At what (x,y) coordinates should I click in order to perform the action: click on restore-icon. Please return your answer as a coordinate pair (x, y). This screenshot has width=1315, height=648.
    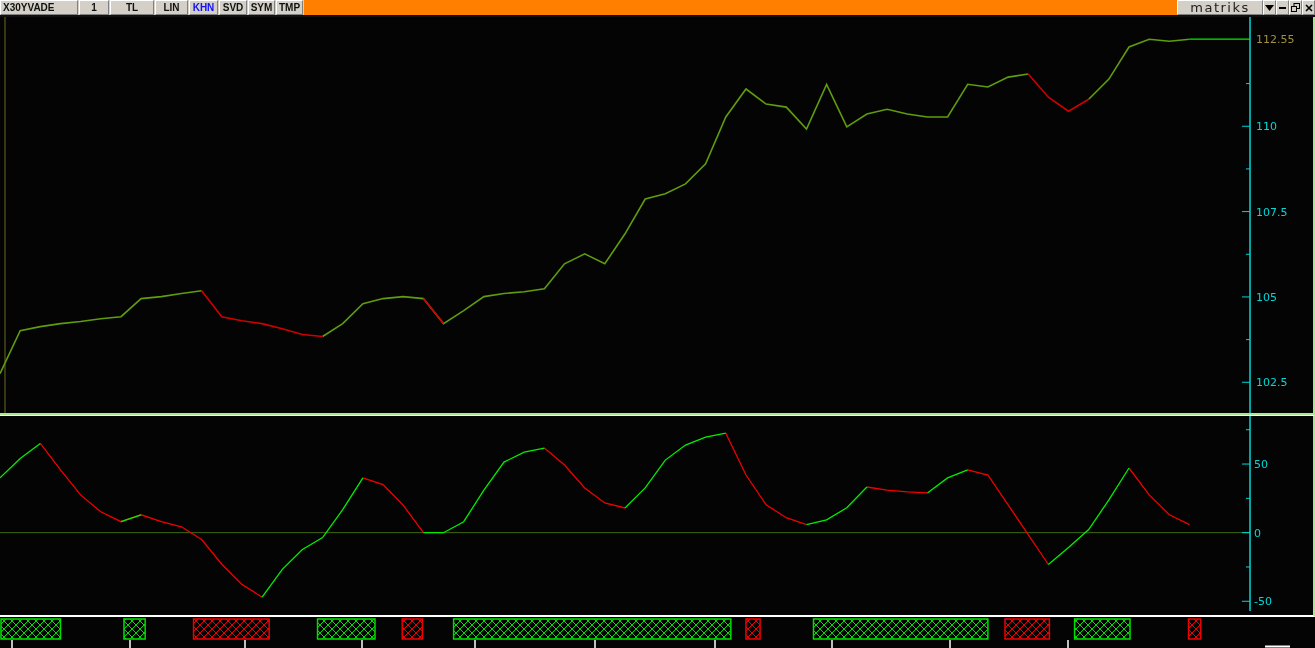
    Looking at the image, I should click on (1295, 7).